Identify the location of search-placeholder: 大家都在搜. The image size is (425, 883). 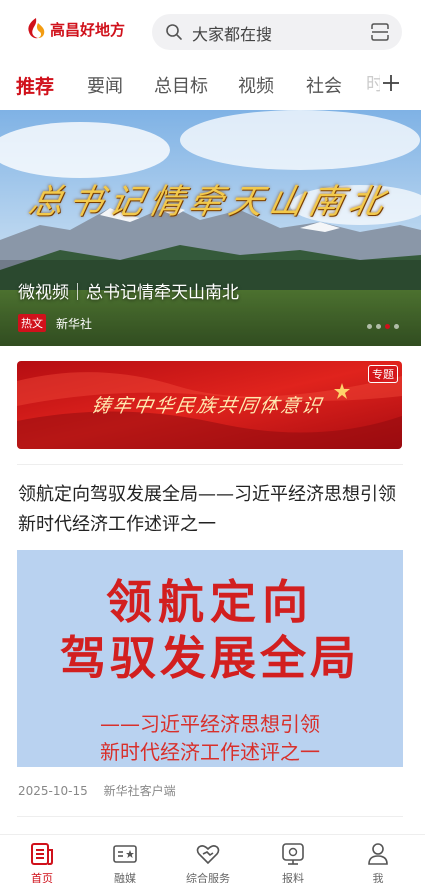
(232, 34).